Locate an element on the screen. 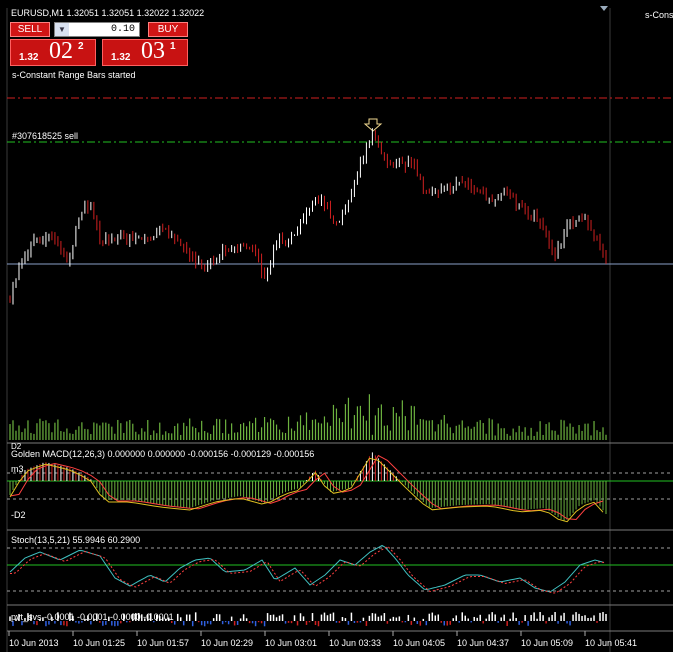  arrow-down-icon is located at coordinates (373, 125).